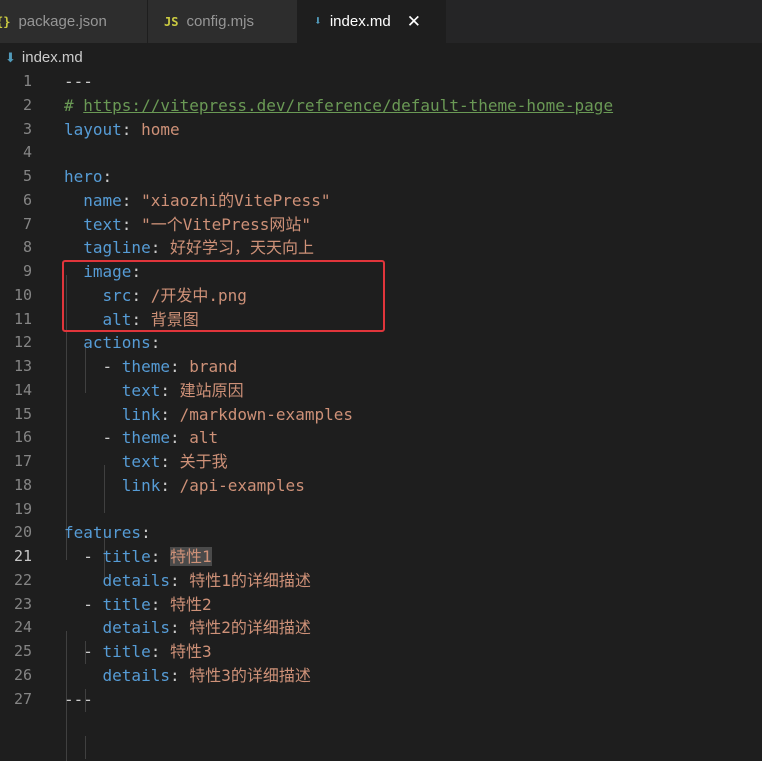 Image resolution: width=762 pixels, height=761 pixels. I want to click on code-line: 5 hero:, so click(381, 177).